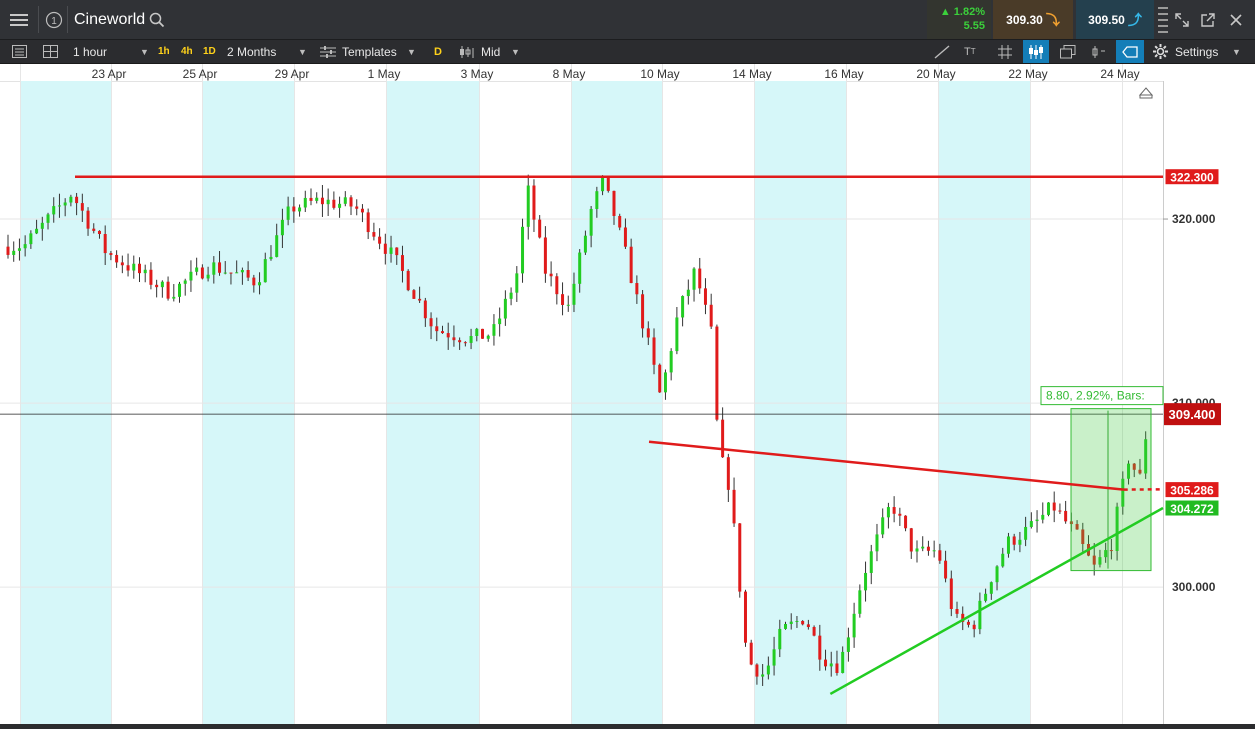 This screenshot has height=729, width=1255. What do you see at coordinates (328, 51) in the screenshot?
I see `templates-icon` at bounding box center [328, 51].